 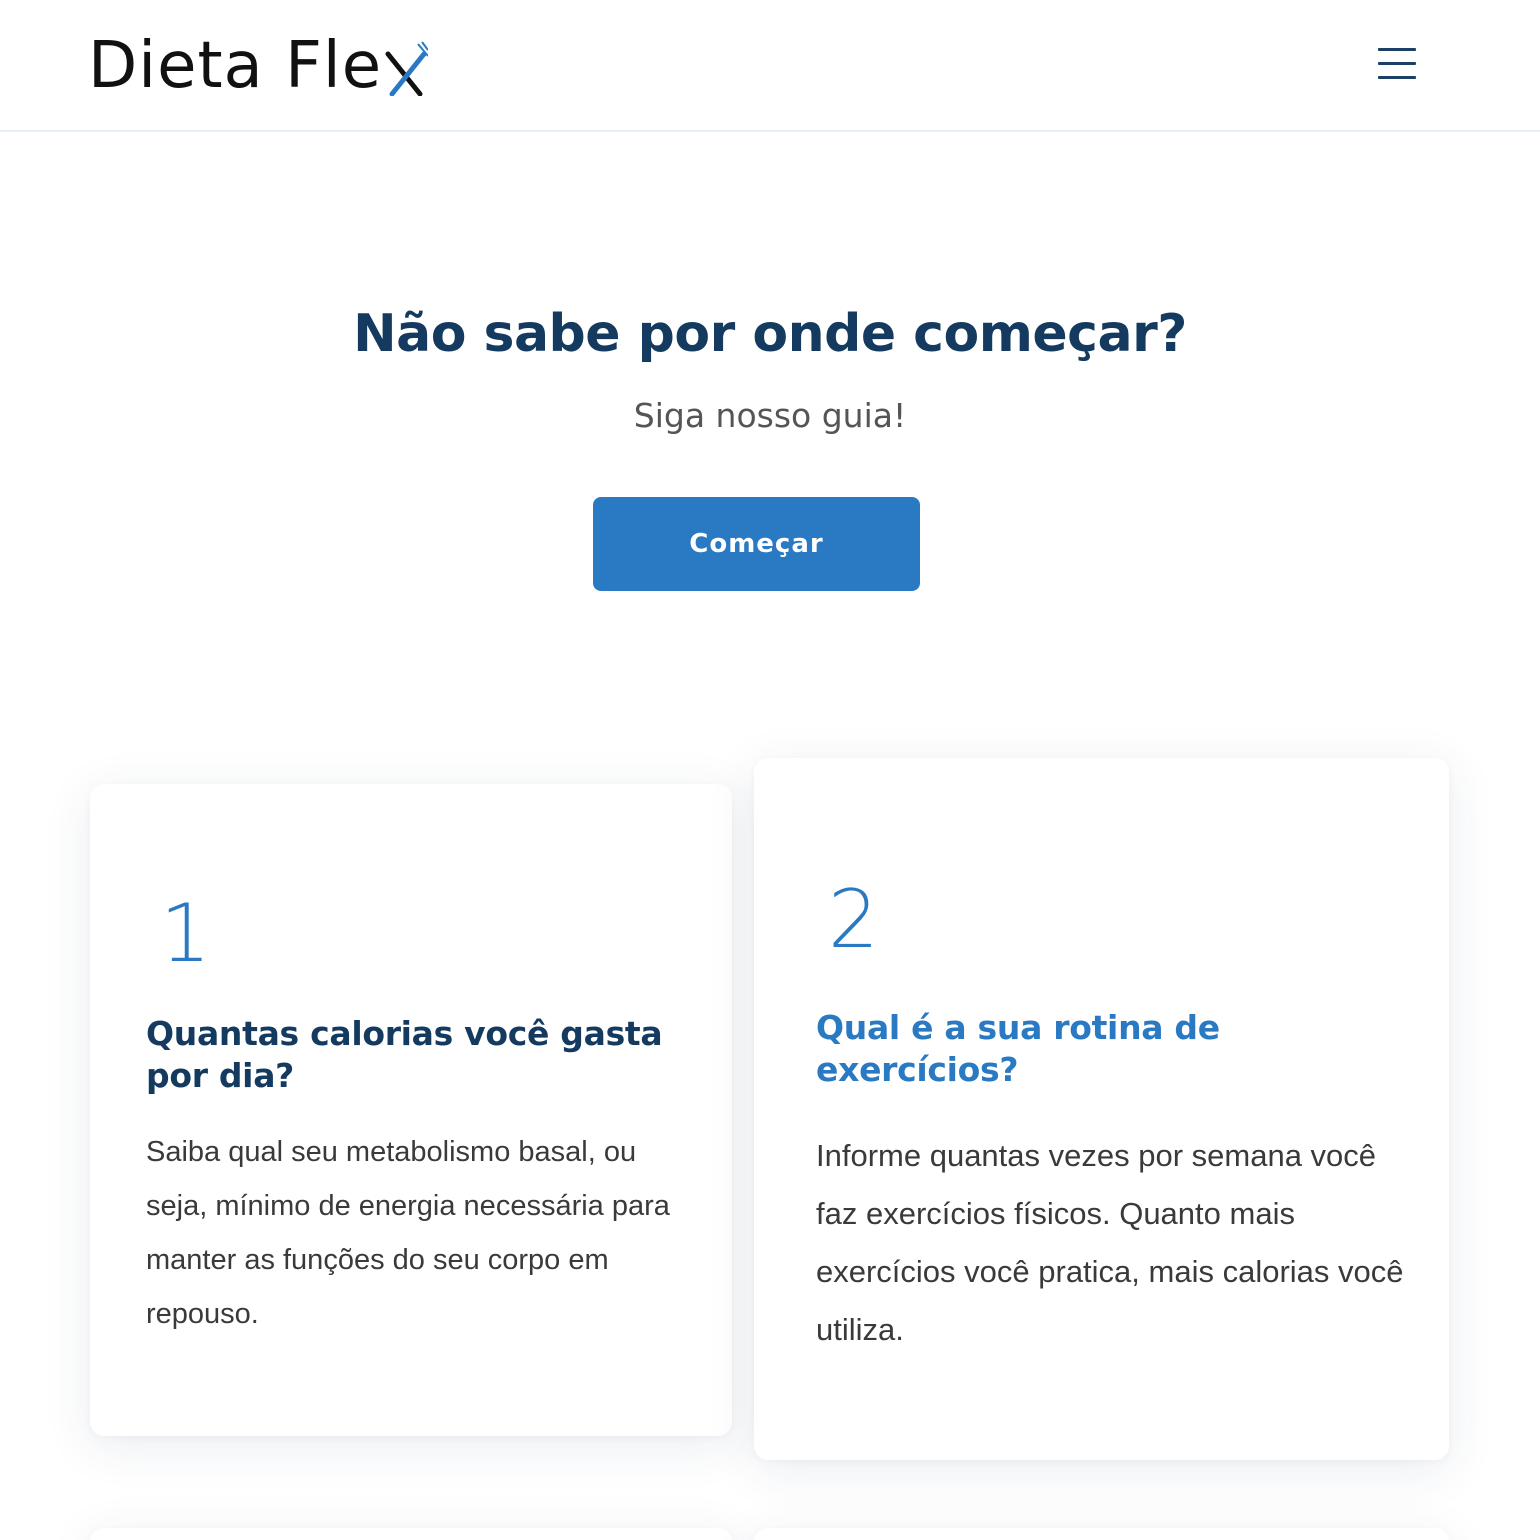 What do you see at coordinates (235, 66) in the screenshot?
I see `logo-text: Dieta Fle` at bounding box center [235, 66].